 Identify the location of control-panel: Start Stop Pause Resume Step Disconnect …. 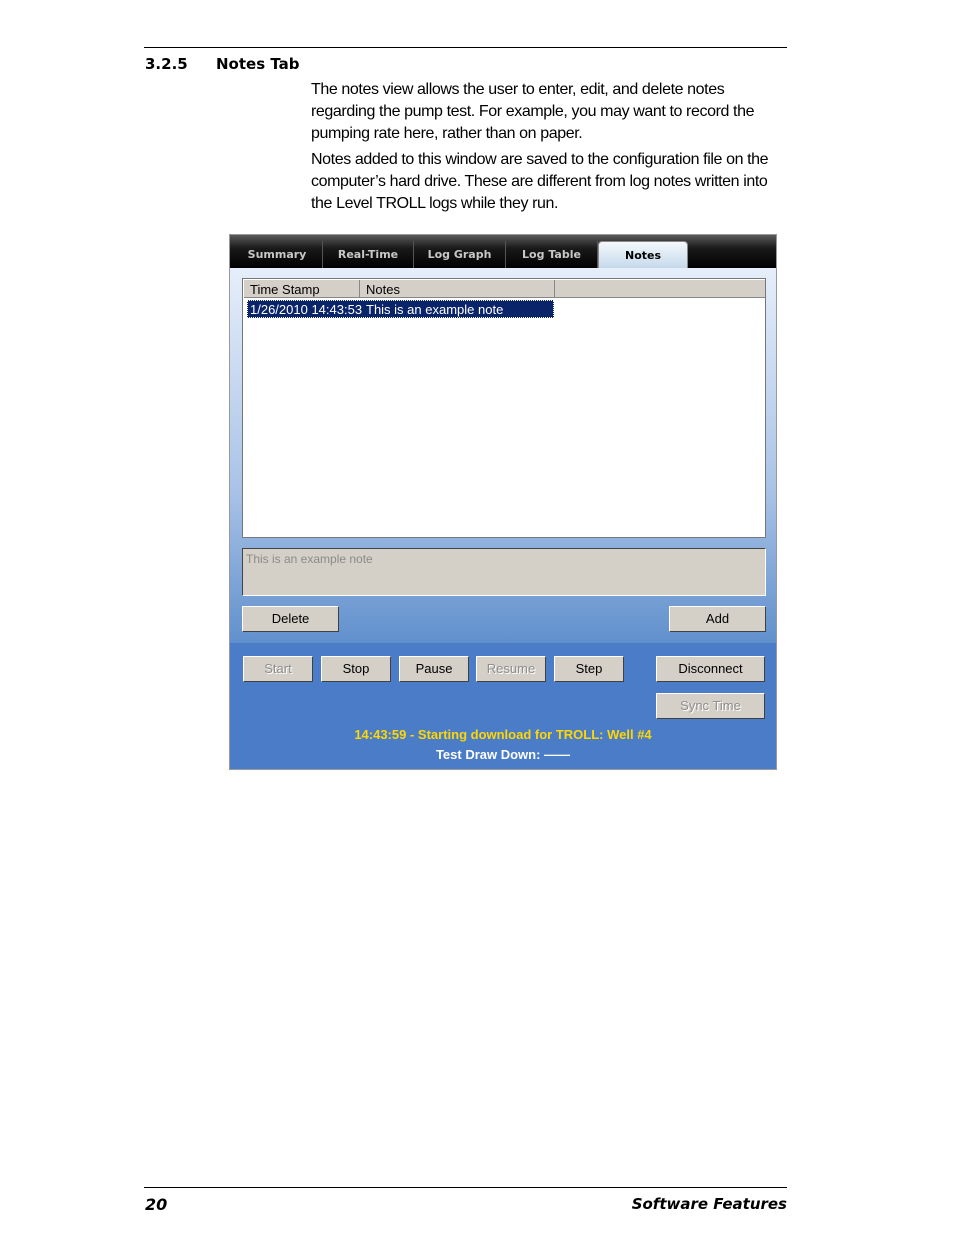
(503, 706).